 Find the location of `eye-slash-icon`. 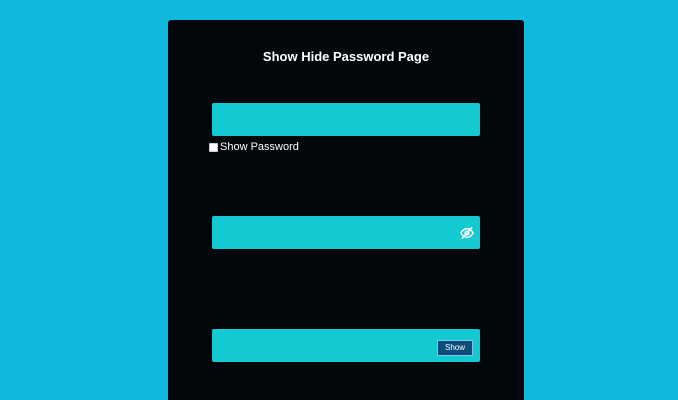

eye-slash-icon is located at coordinates (467, 233).